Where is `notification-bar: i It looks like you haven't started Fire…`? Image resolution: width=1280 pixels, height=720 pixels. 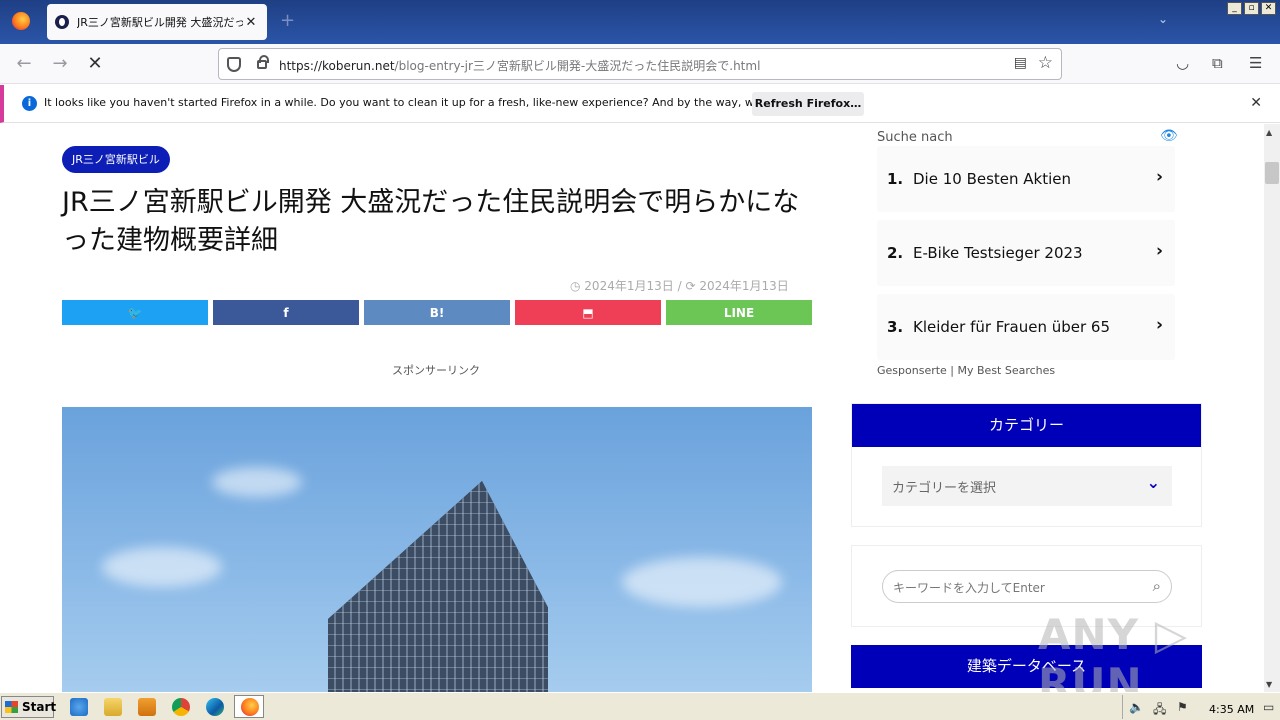 notification-bar: i It looks like you haven't started Fire… is located at coordinates (640, 104).